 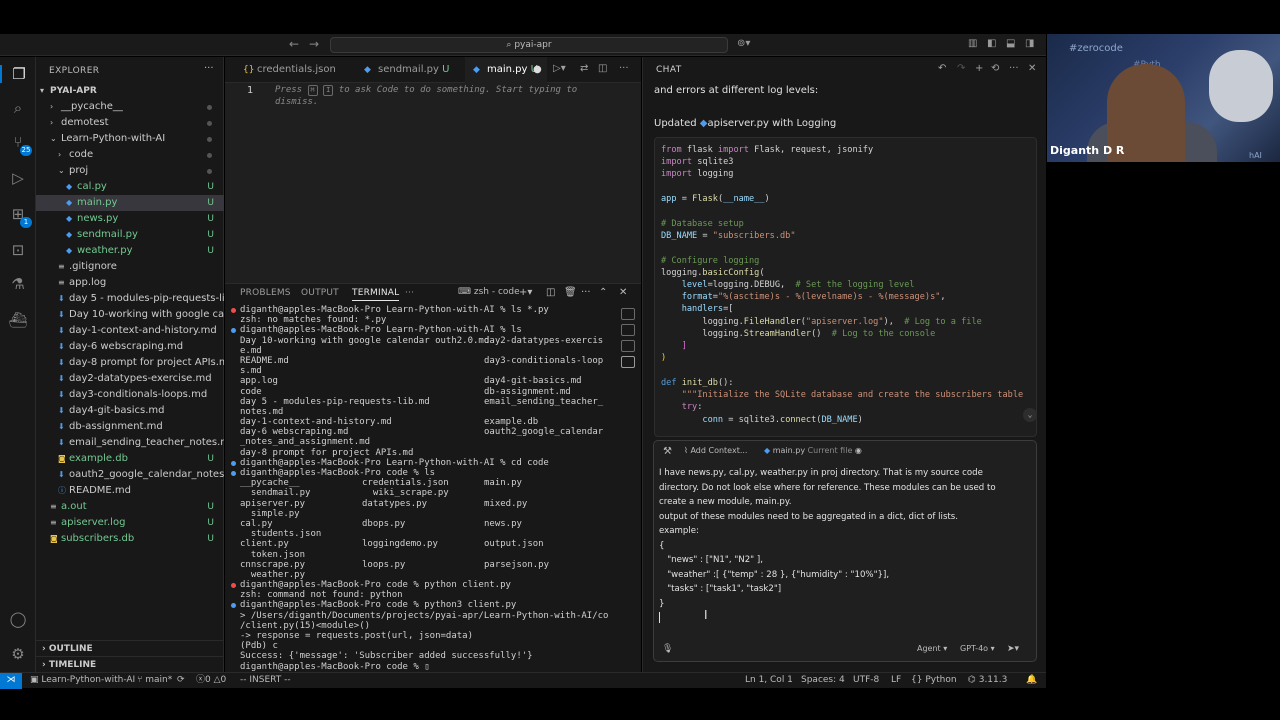 What do you see at coordinates (130, 539) in the screenshot?
I see `file-tree-item: ◙ subscribers.db U` at bounding box center [130, 539].